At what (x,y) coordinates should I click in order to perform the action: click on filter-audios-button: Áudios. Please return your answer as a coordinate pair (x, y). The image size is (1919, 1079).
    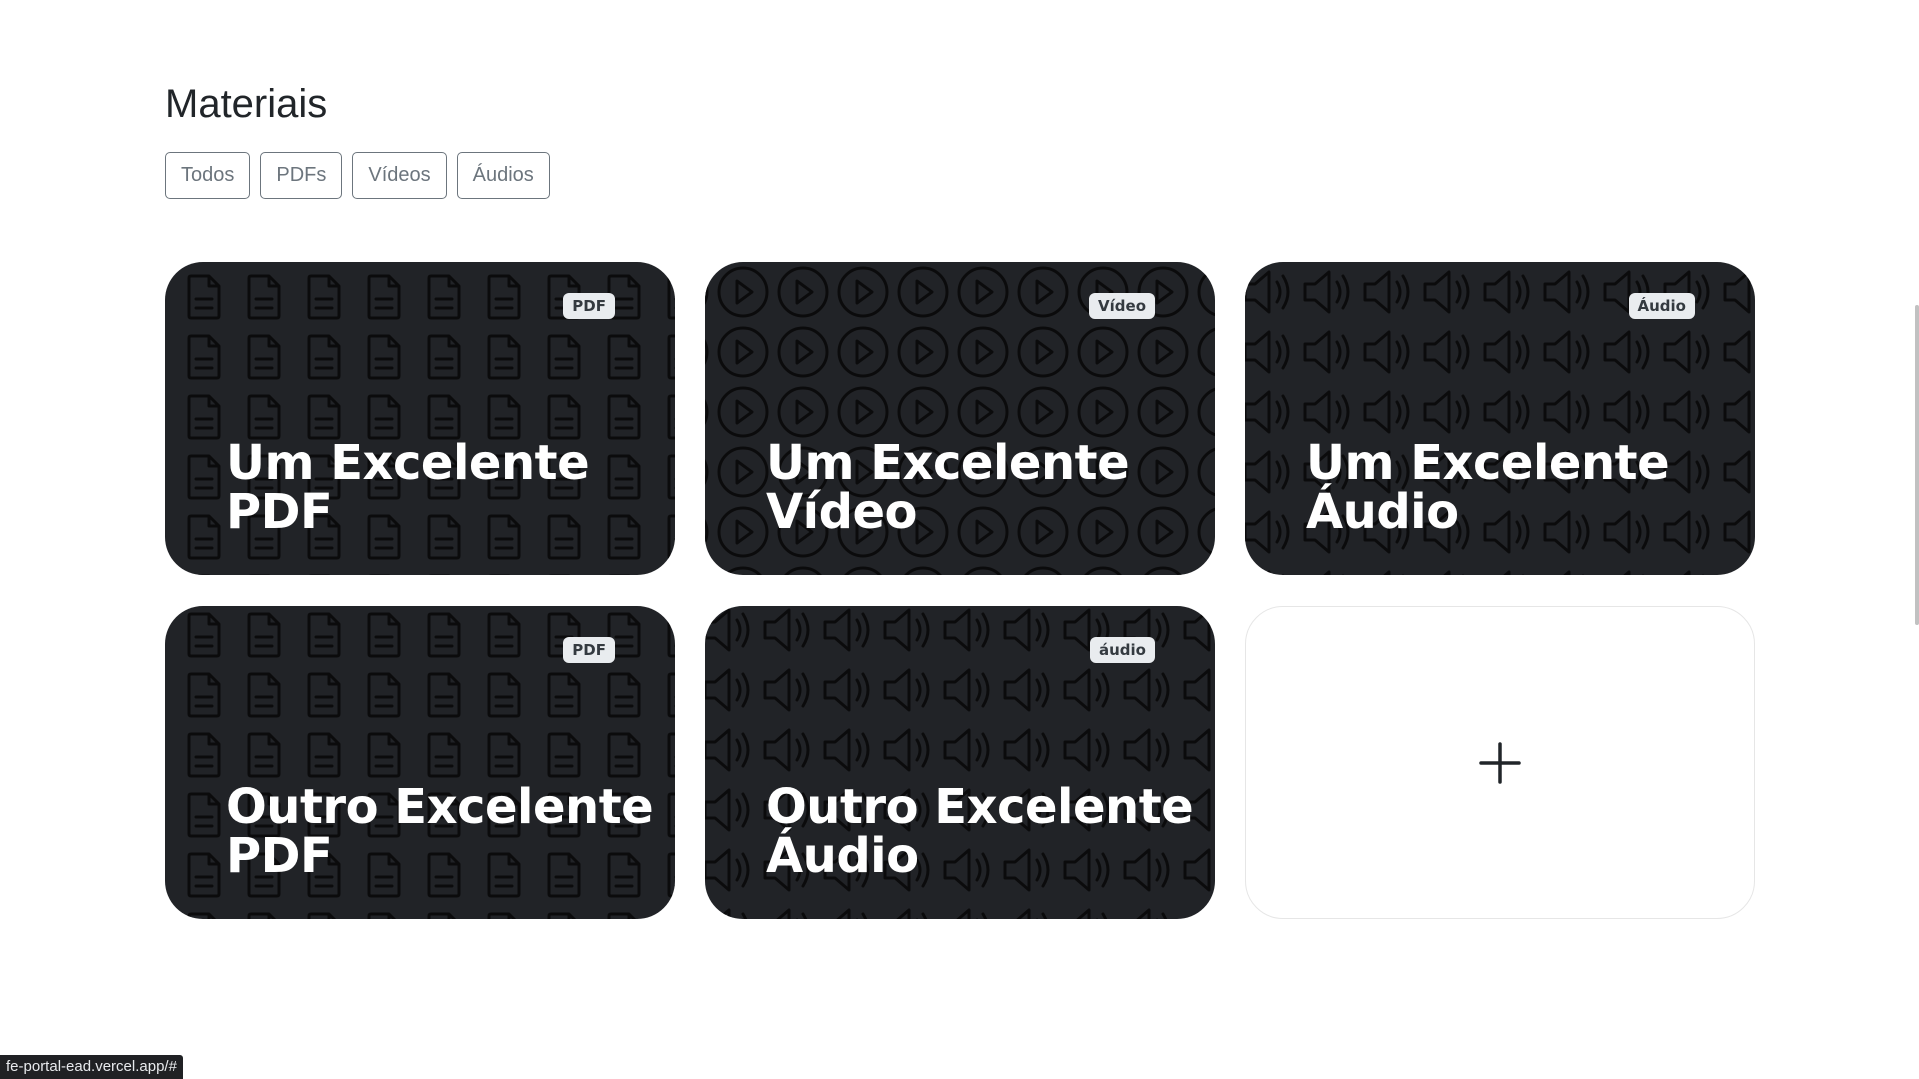
    Looking at the image, I should click on (503, 175).